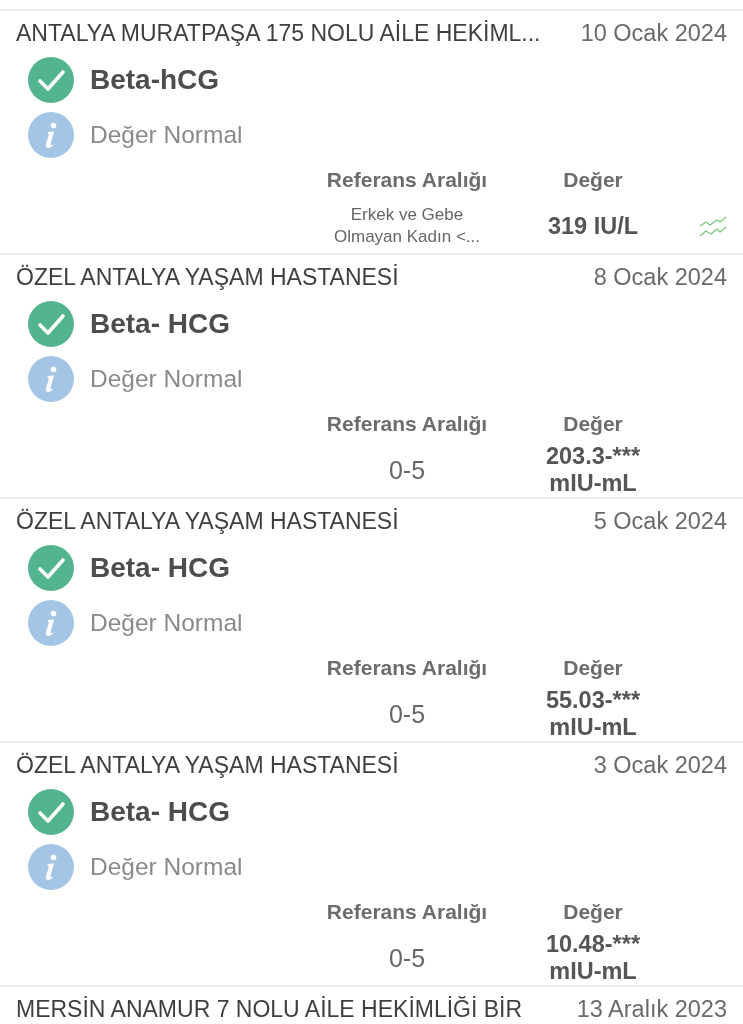  Describe the element at coordinates (593, 714) in the screenshot. I see `result-value: 55.03-*** mIU-mL` at that location.